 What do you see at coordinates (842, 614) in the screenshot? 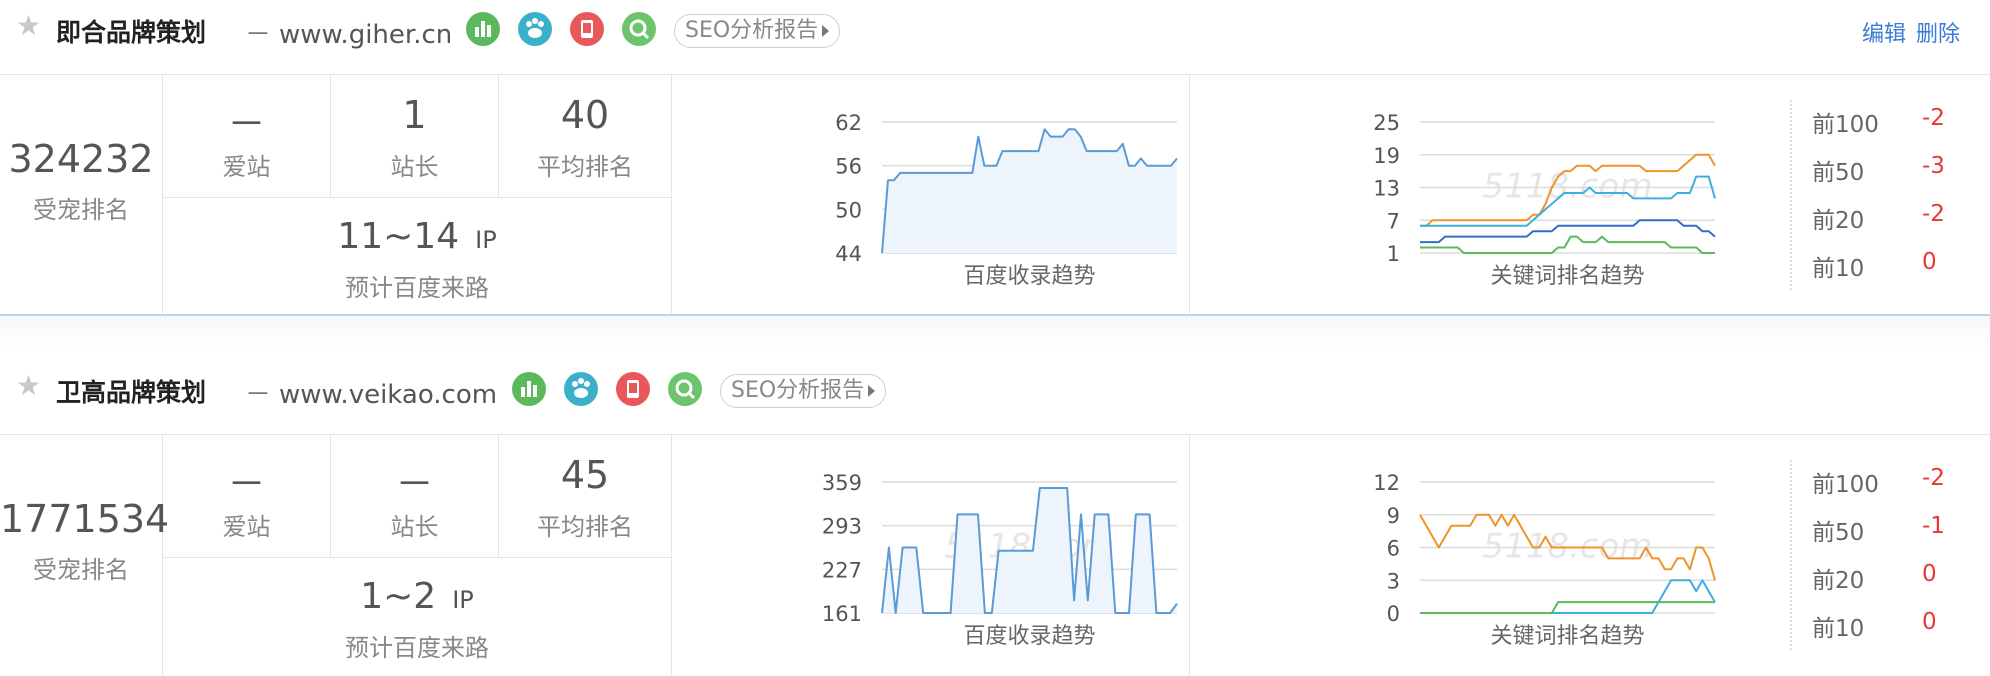
I see `y-tick-label: 161` at bounding box center [842, 614].